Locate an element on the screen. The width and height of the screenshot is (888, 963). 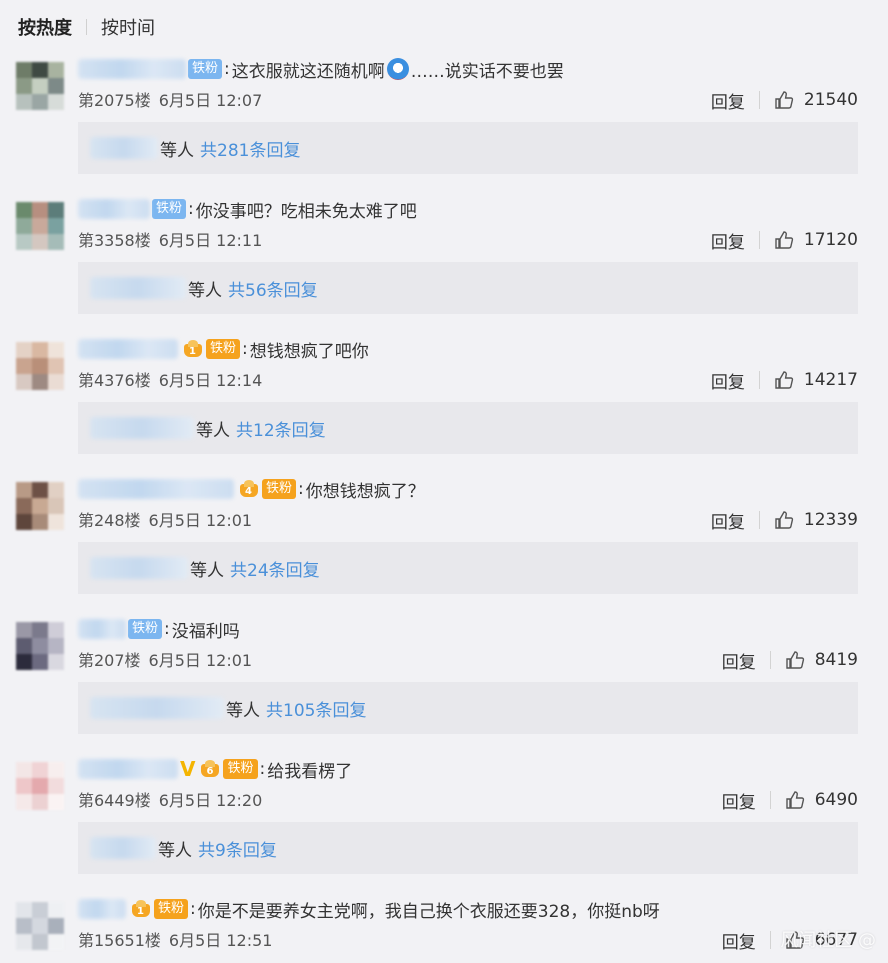
comment-time: 6月5日 12:14 is located at coordinates (210, 380).